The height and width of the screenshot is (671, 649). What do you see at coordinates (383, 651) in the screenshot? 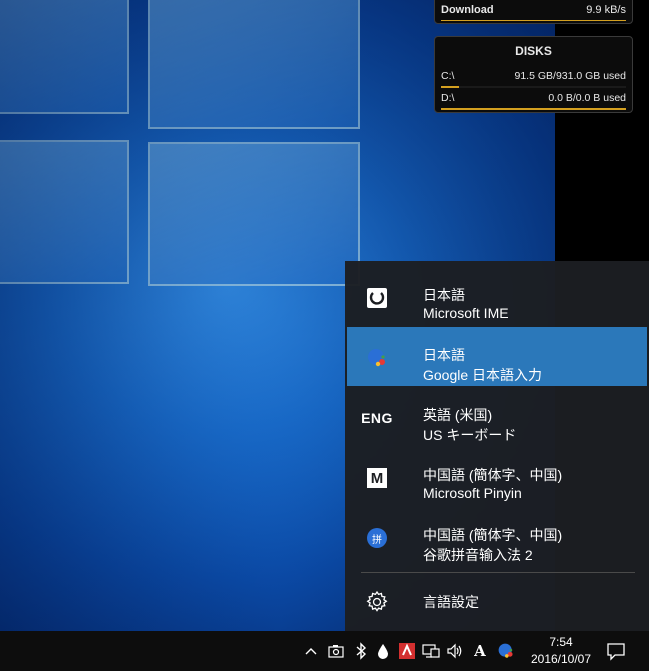
I see `droplet-icon` at bounding box center [383, 651].